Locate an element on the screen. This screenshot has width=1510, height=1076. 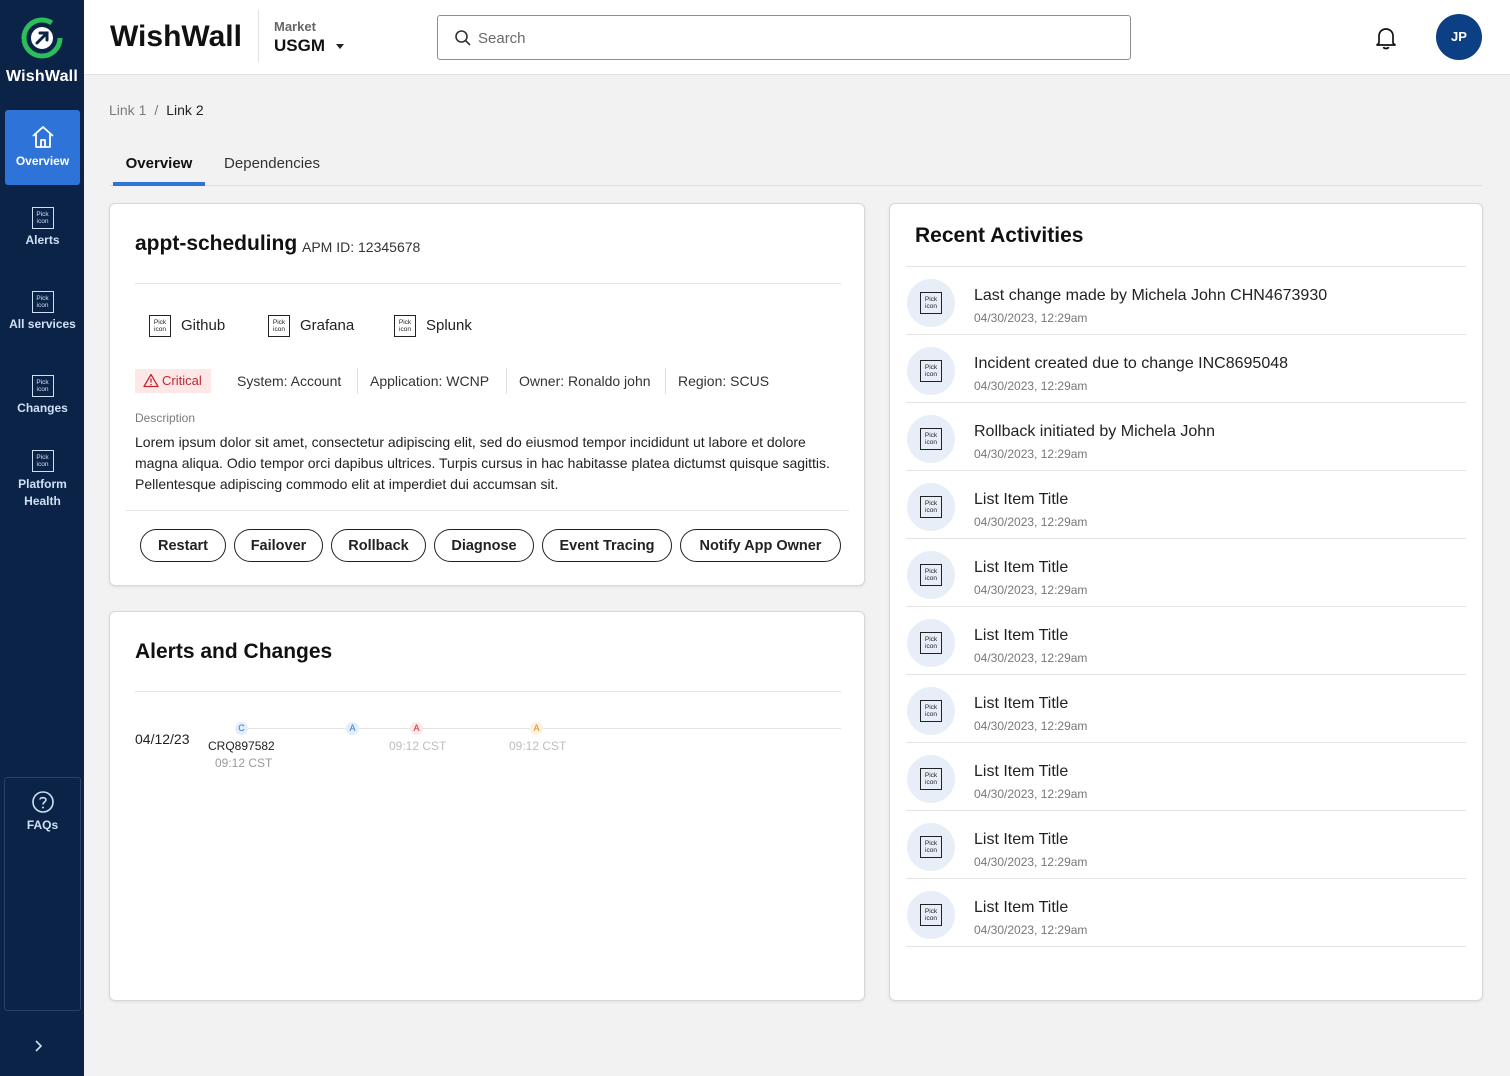
severity-label: Critical is located at coordinates (182, 380).